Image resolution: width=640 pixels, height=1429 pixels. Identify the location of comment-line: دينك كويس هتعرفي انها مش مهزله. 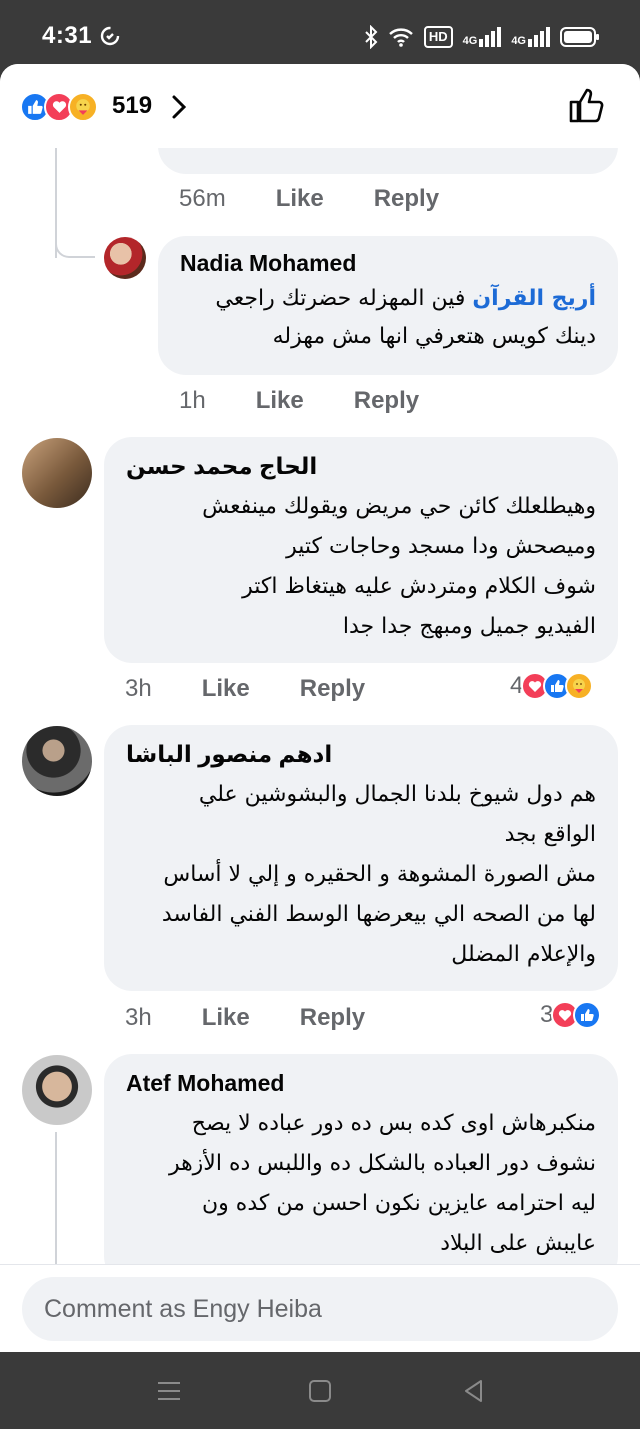
(434, 336).